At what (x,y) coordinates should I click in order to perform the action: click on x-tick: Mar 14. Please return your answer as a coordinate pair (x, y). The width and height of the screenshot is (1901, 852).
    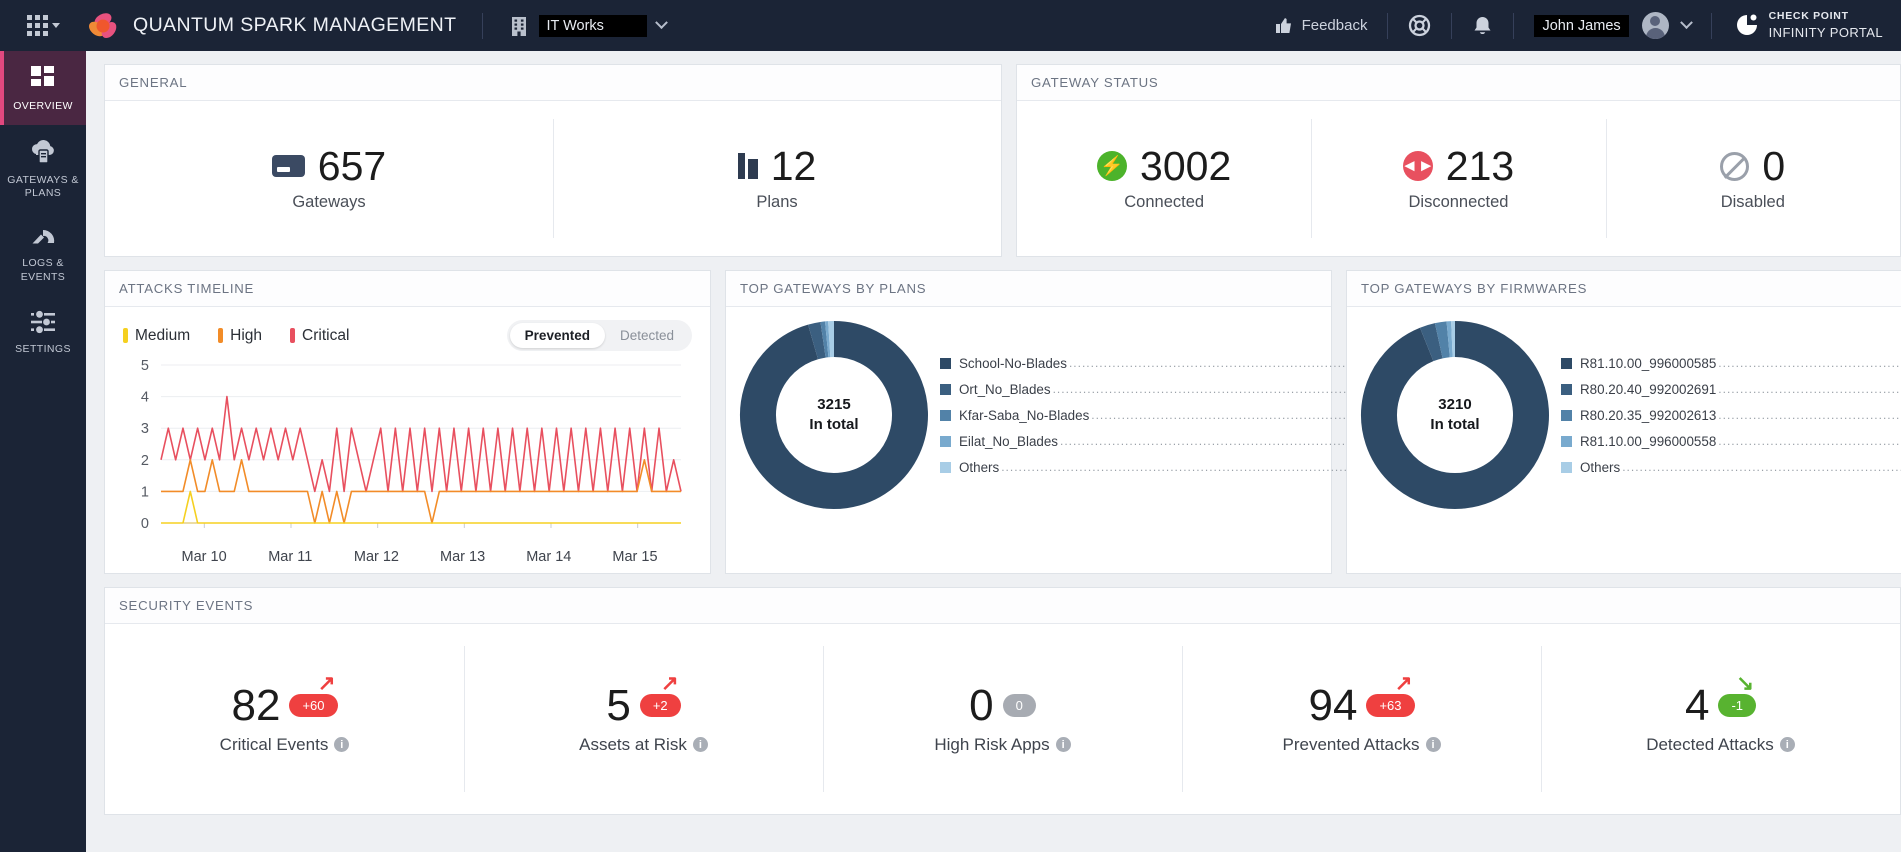
    Looking at the image, I should click on (549, 557).